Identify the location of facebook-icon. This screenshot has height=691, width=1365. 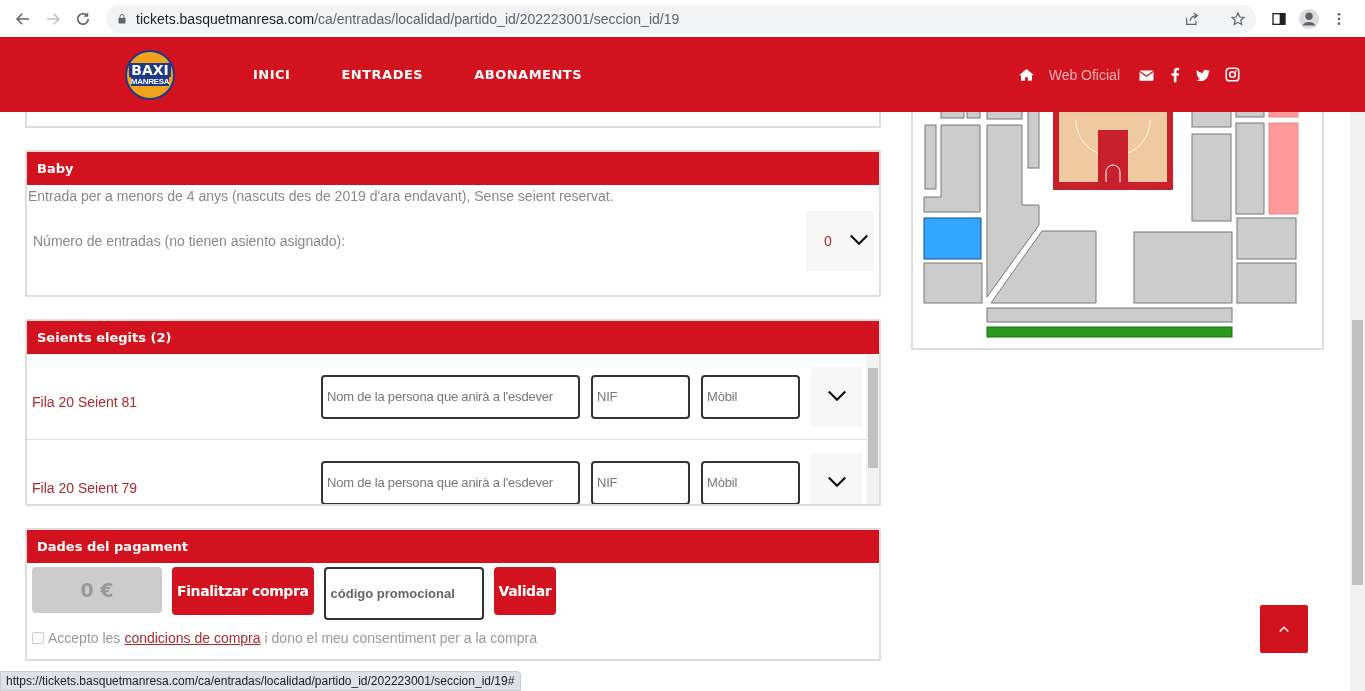
(1175, 74).